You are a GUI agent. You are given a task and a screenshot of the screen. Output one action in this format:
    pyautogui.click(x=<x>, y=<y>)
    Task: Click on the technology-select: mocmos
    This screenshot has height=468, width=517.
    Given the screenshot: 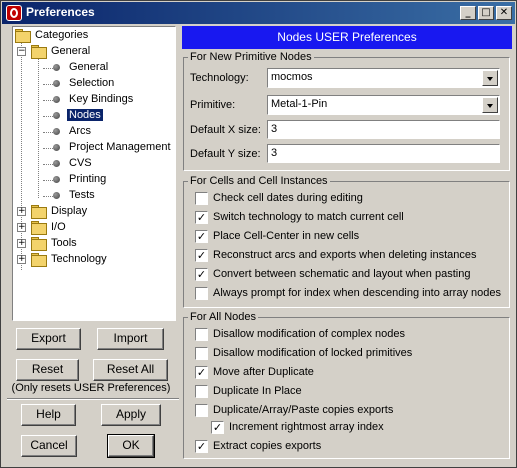 What is the action you would take?
    pyautogui.click(x=383, y=78)
    